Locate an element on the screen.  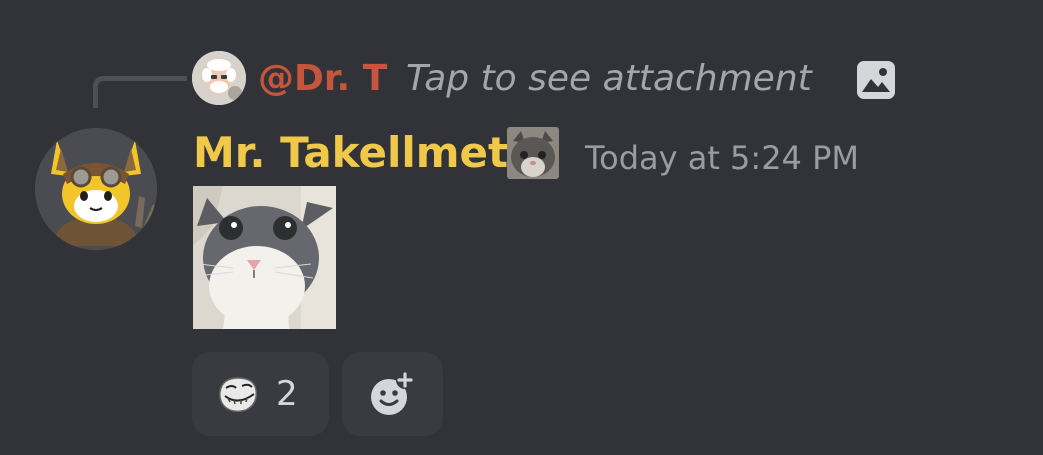
message-timestamp: Today at 5:24 PM is located at coordinates (722, 158).